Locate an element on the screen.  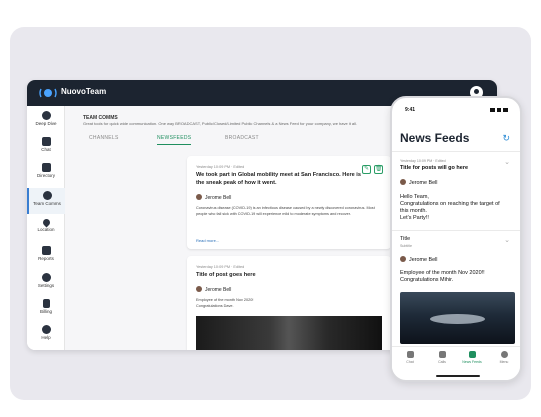
post-body-line: Congratulations Dave. is located at coordinates (215, 306).